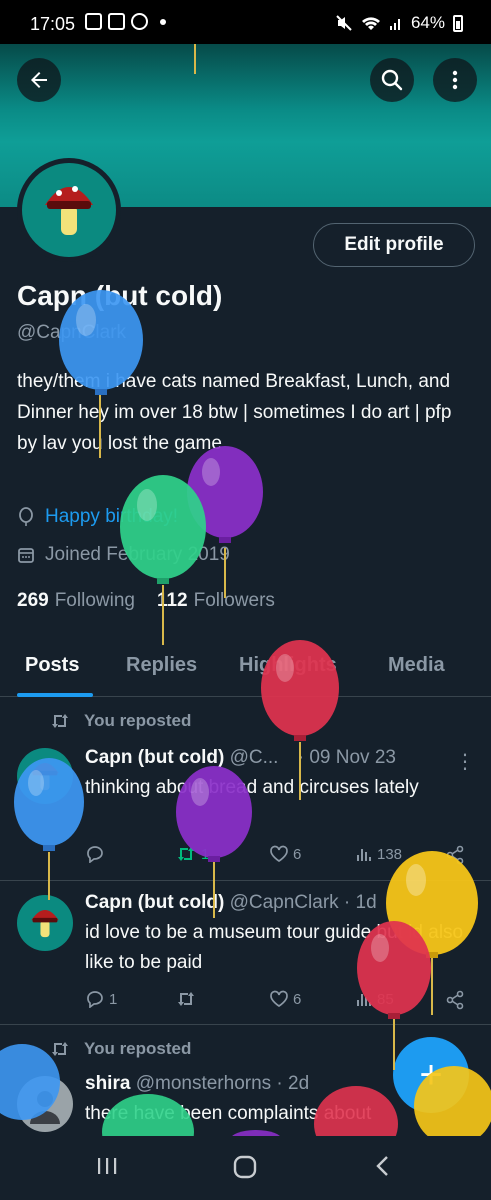  Describe the element at coordinates (205, 854) in the screenshot. I see `repost-count: 1` at that location.